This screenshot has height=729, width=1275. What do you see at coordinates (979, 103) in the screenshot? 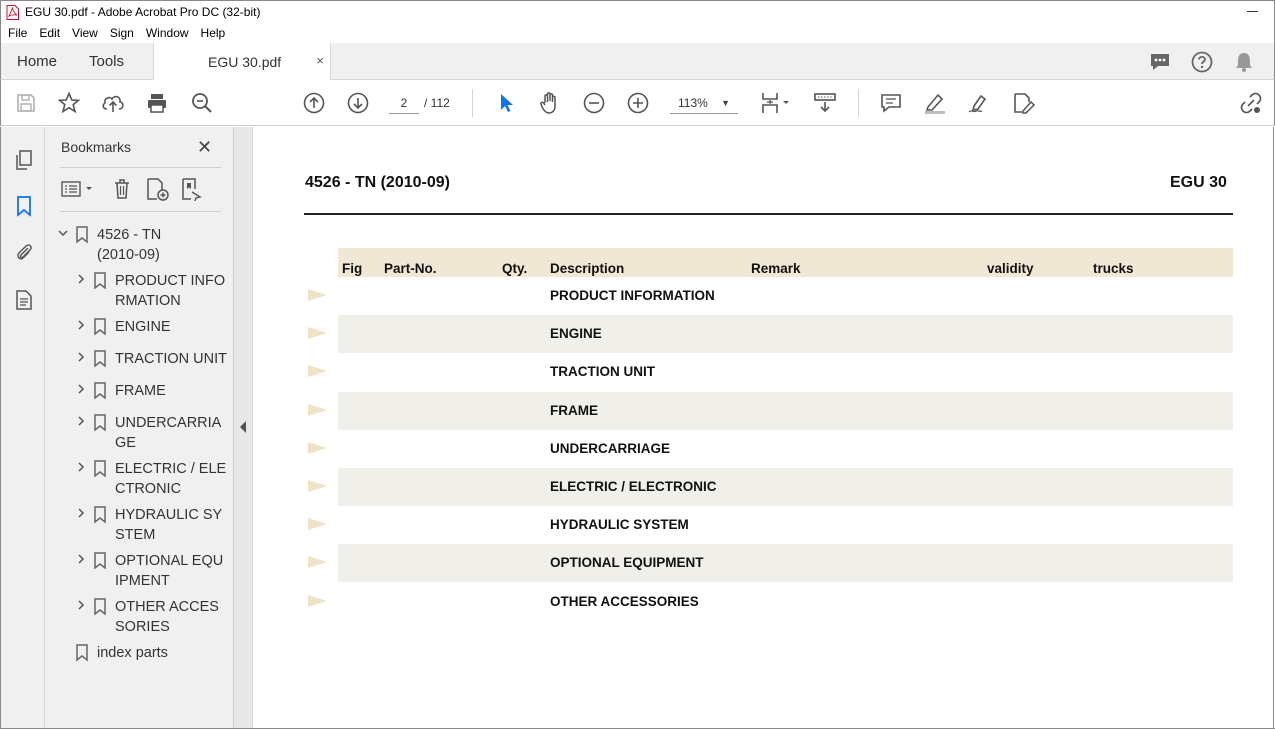
I see `draw-sign-icon` at bounding box center [979, 103].